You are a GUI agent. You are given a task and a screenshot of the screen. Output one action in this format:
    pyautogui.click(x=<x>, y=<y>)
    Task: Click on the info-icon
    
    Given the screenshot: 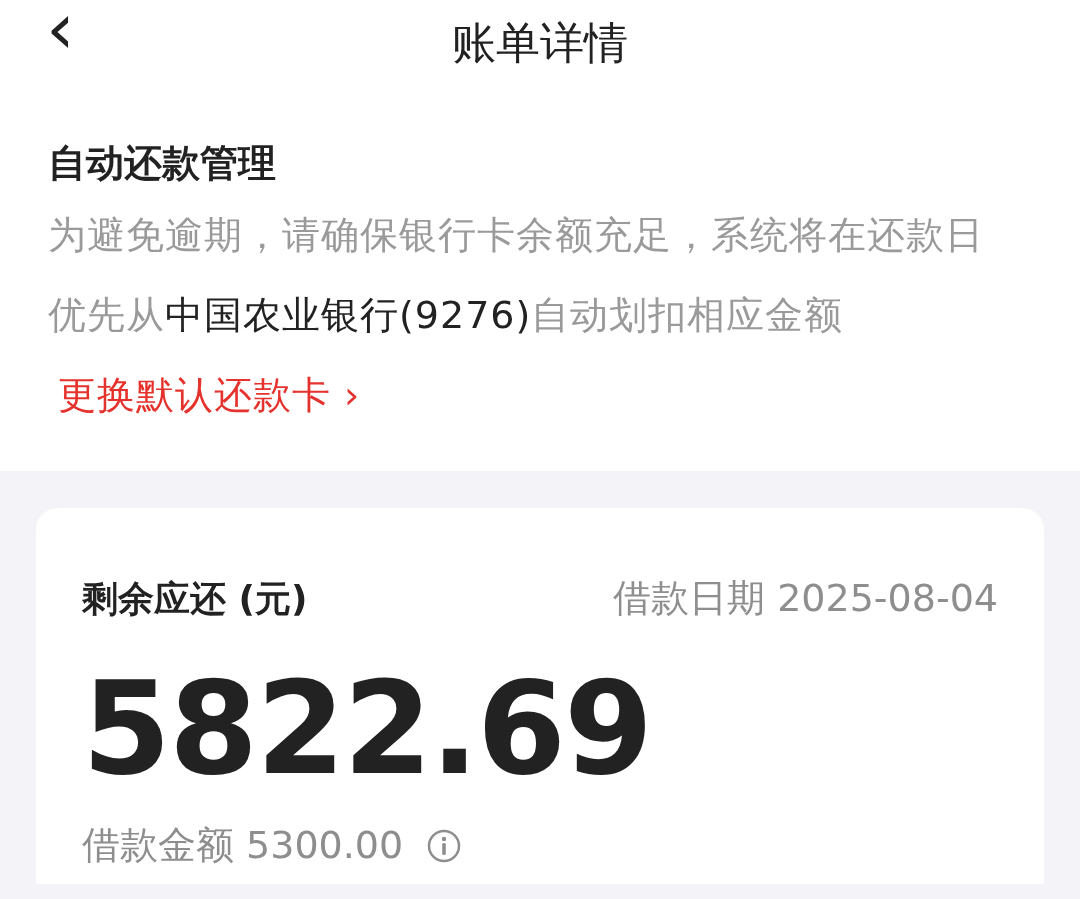 What is the action you would take?
    pyautogui.click(x=444, y=845)
    